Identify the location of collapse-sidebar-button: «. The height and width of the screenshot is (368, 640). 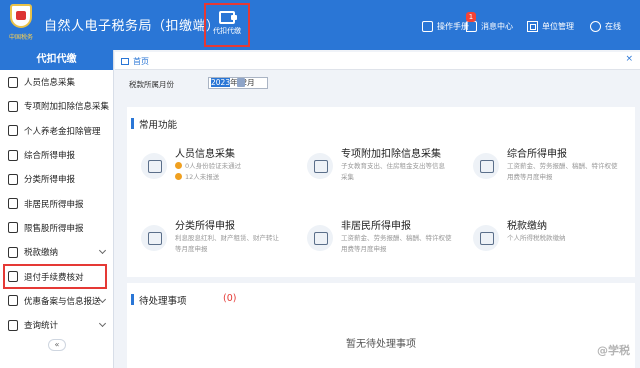
(57, 345).